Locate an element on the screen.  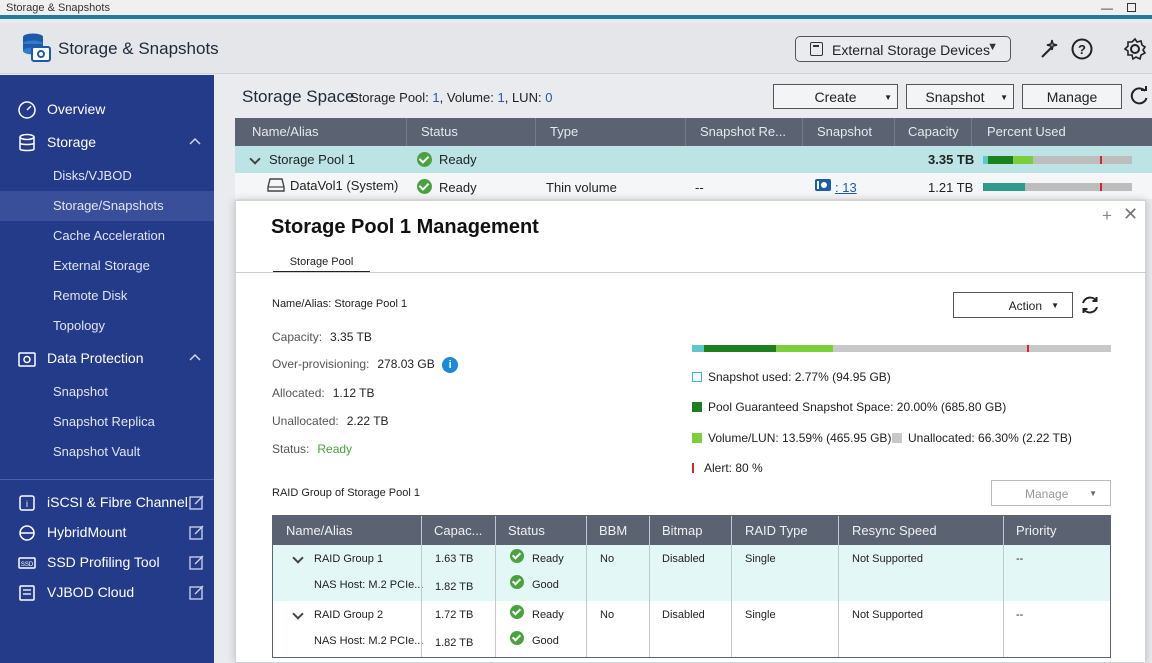
window-title: Storage & Snapshots is located at coordinates (58, 8).